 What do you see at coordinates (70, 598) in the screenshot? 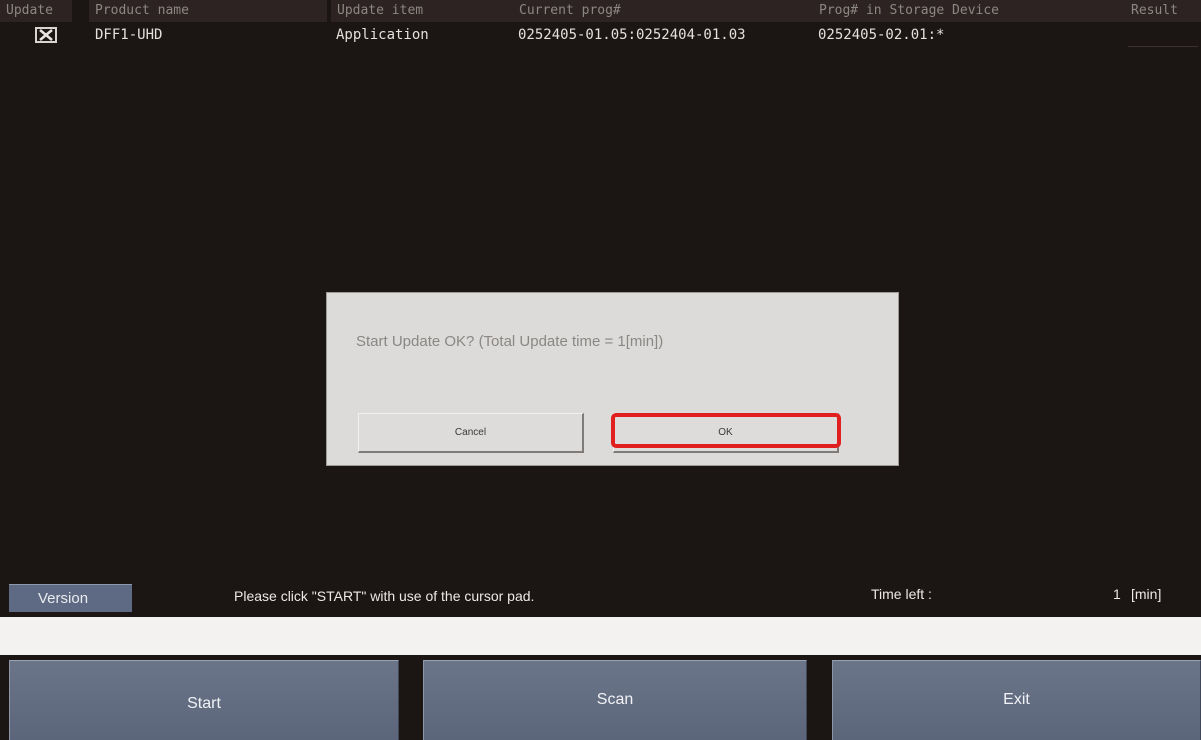
I see `version-button: Version` at bounding box center [70, 598].